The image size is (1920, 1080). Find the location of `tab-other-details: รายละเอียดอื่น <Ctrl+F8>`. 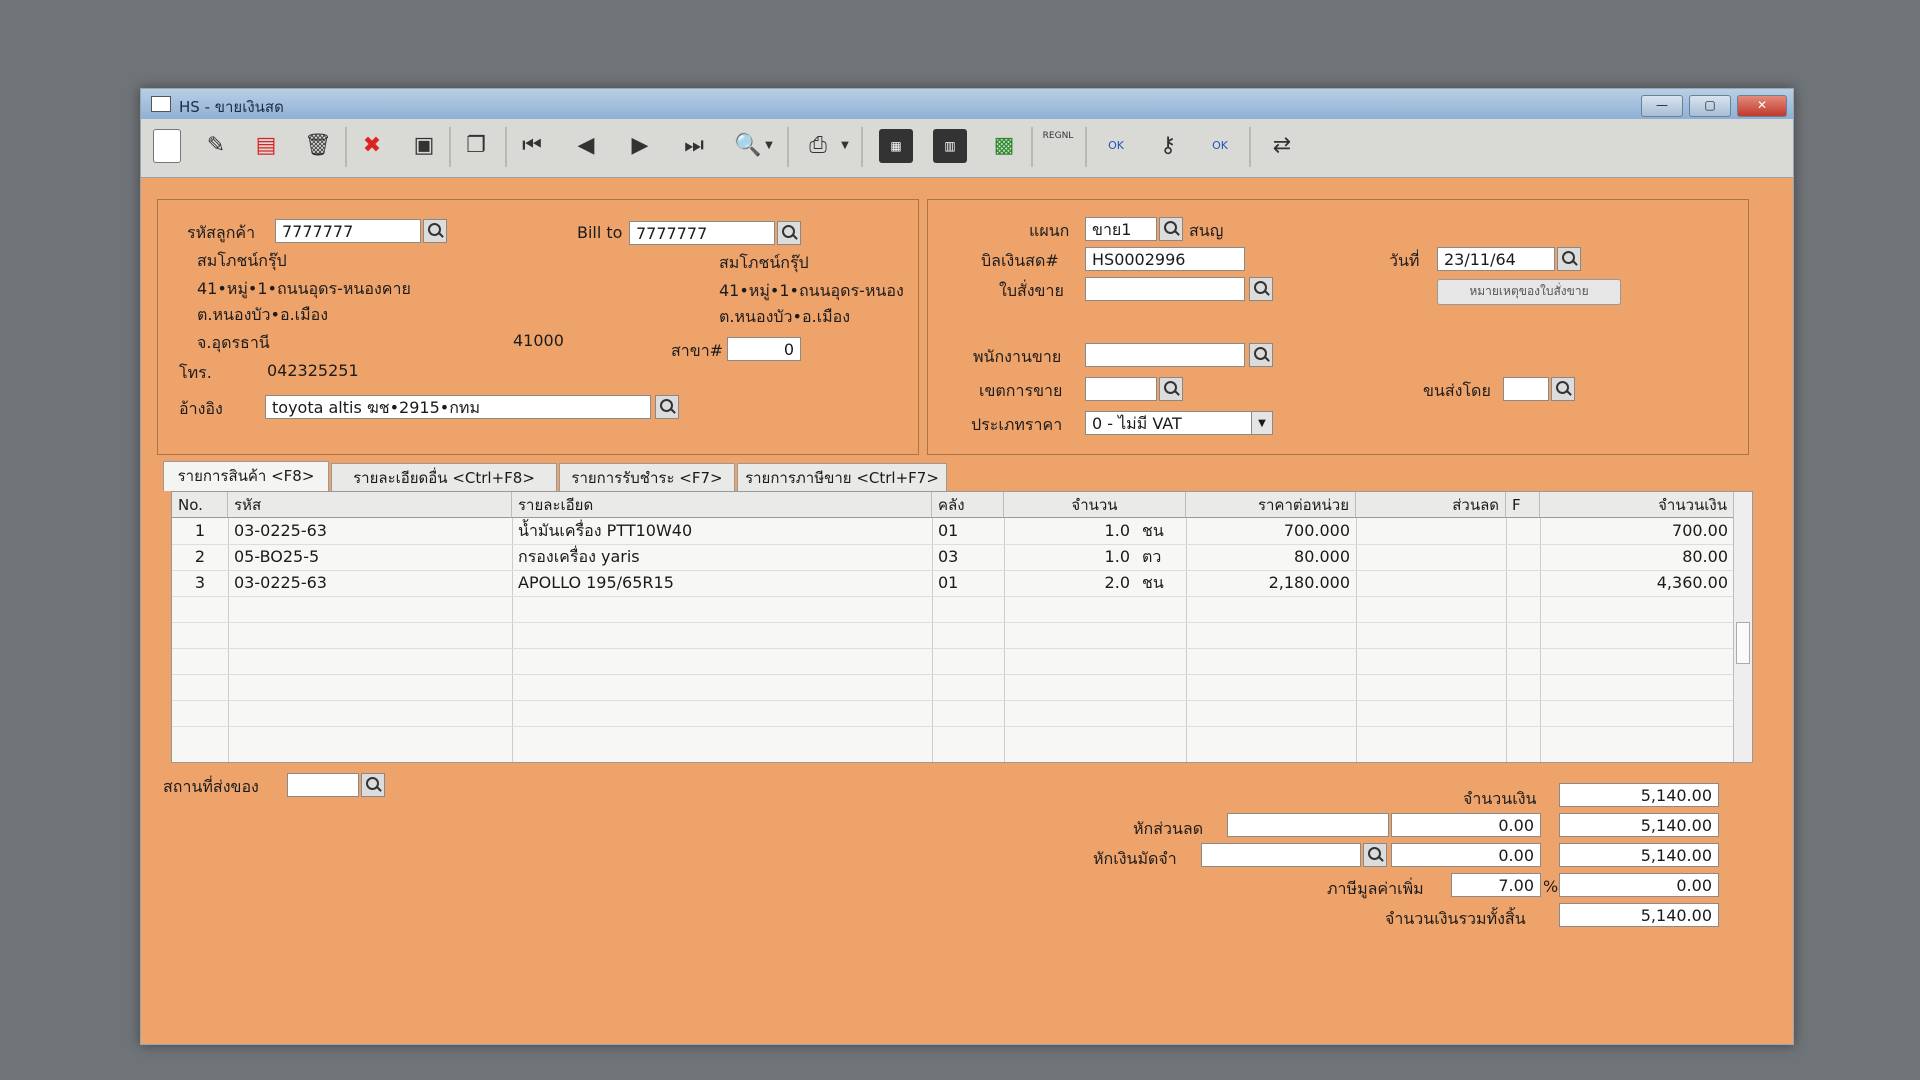

tab-other-details: รายละเอียดอื่น <Ctrl+F8> is located at coordinates (444, 477).